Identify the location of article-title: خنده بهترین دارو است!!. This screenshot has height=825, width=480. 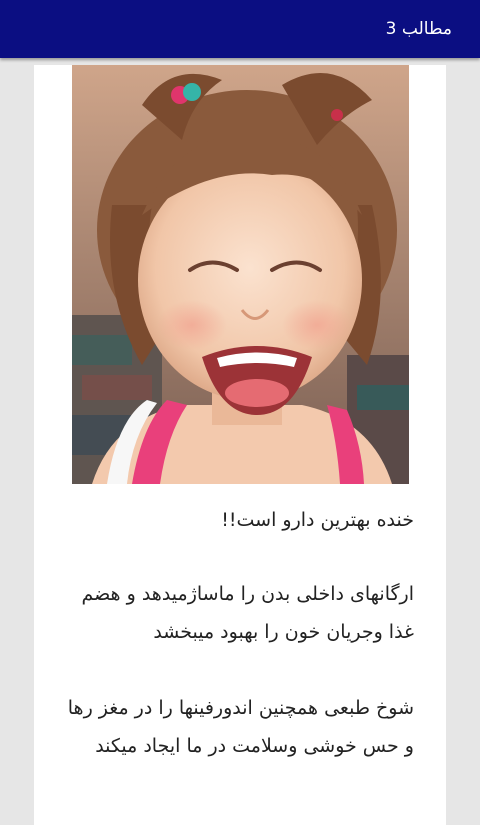
(317, 520).